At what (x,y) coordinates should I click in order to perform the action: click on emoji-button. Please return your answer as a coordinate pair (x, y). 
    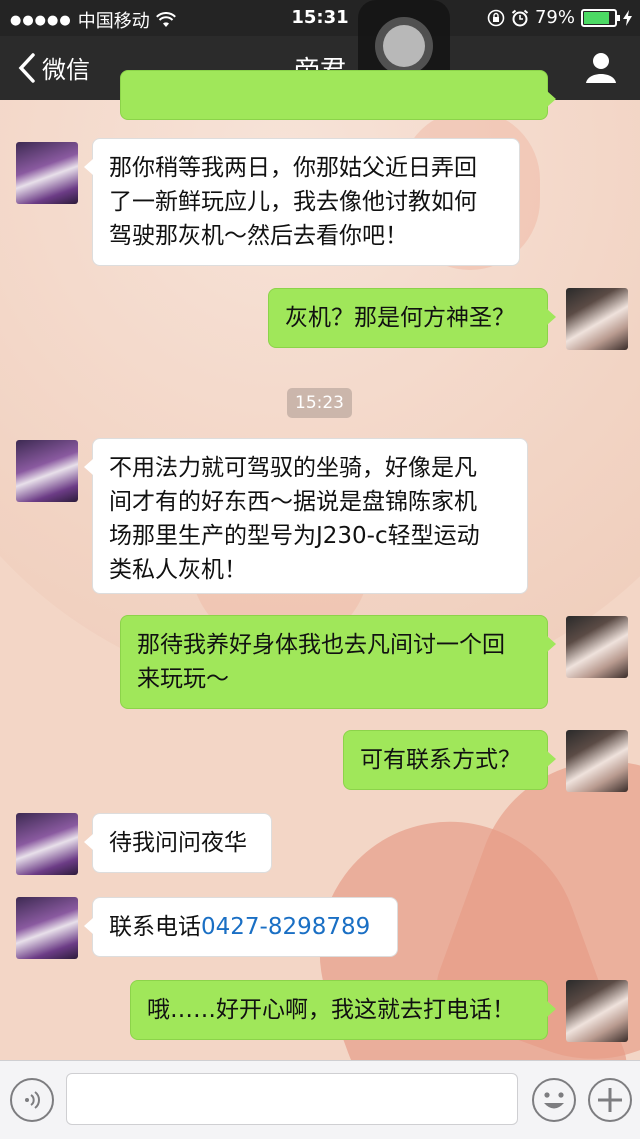
    Looking at the image, I should click on (554, 1100).